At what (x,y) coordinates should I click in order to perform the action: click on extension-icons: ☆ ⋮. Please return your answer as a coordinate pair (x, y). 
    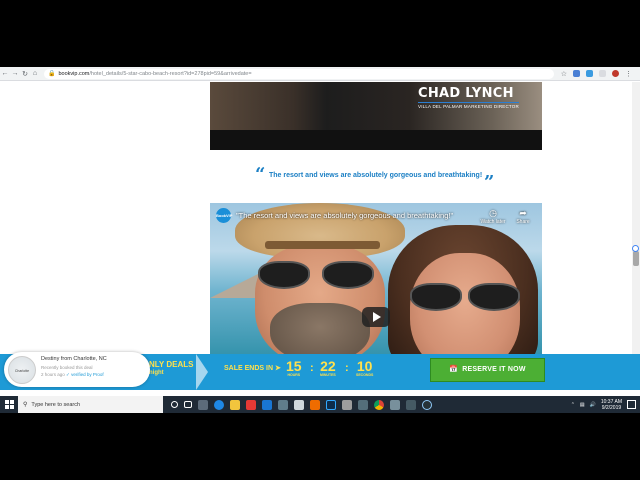
    Looking at the image, I should click on (600, 74).